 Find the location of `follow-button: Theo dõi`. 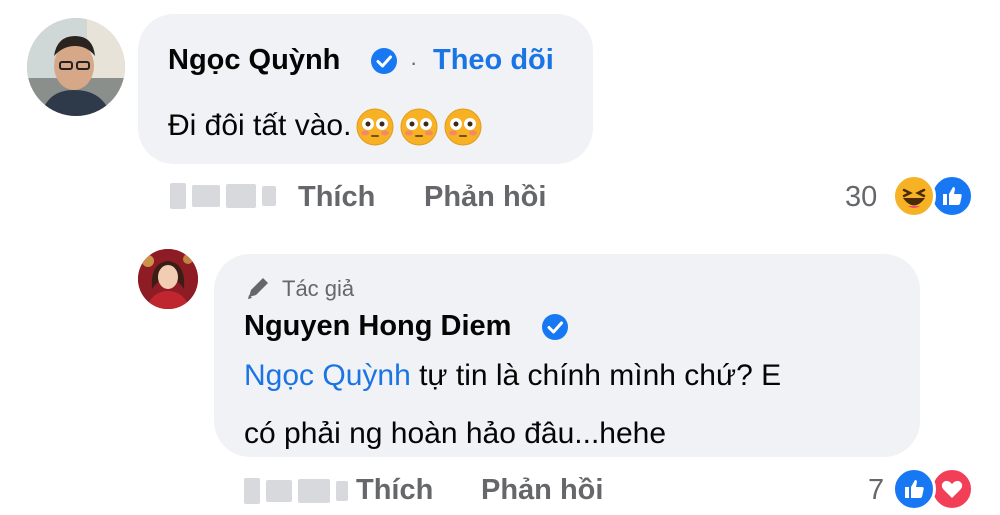

follow-button: Theo dõi is located at coordinates (493, 60).